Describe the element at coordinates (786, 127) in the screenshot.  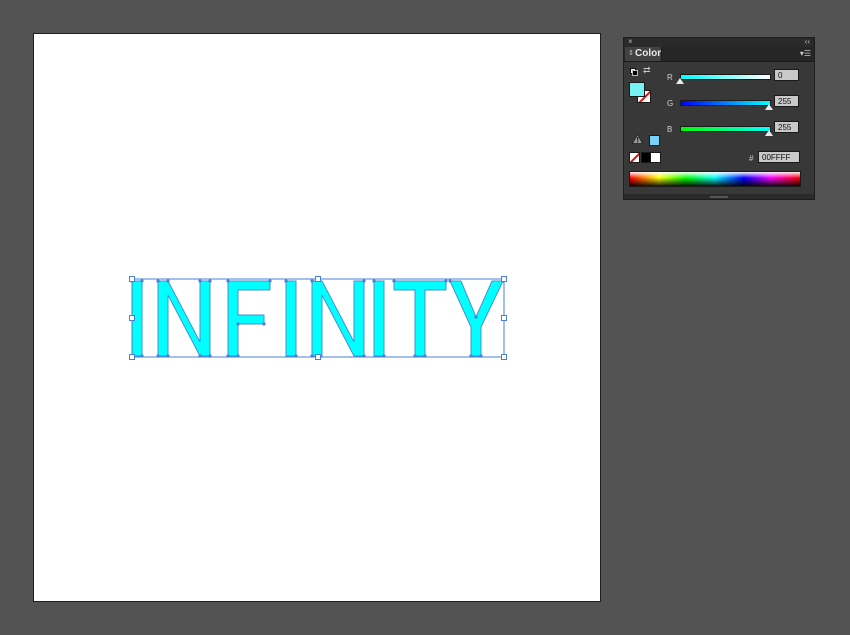
I see `value-field-b: 255` at that location.